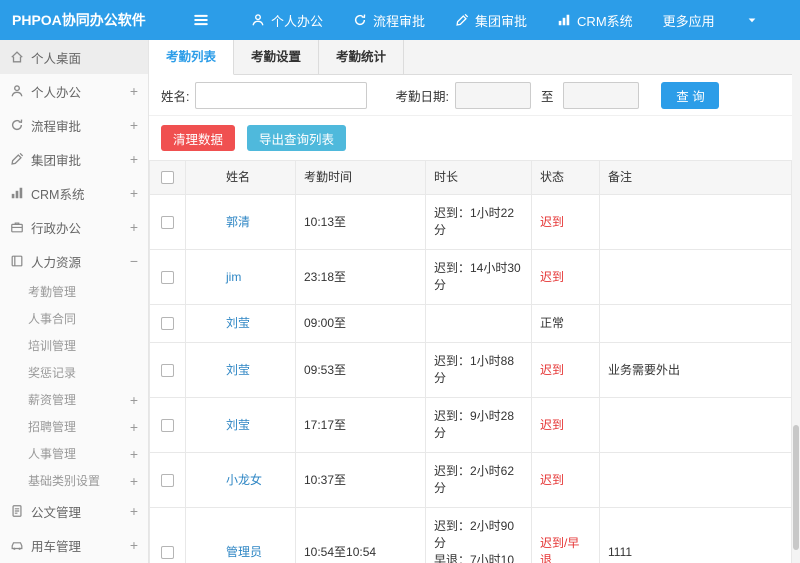  I want to click on sidebar-subitem-personnel-management: 人事管理 +, so click(74, 453).